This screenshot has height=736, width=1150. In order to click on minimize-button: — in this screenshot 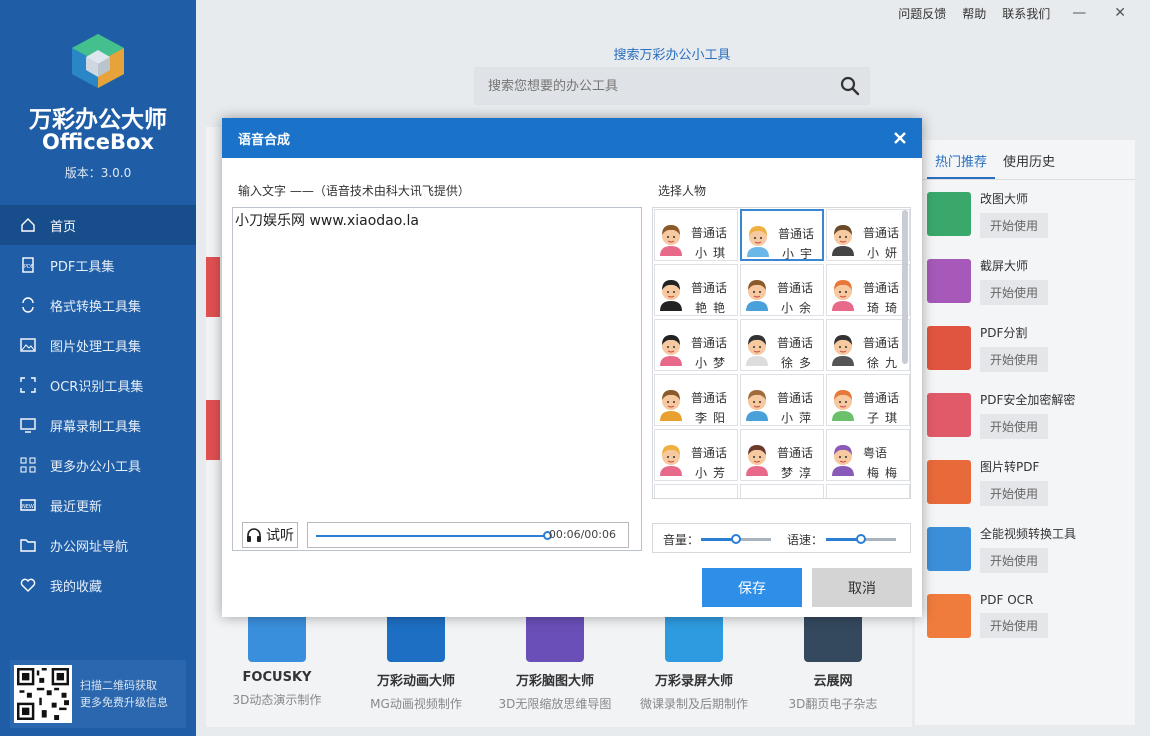, I will do `click(1079, 13)`.